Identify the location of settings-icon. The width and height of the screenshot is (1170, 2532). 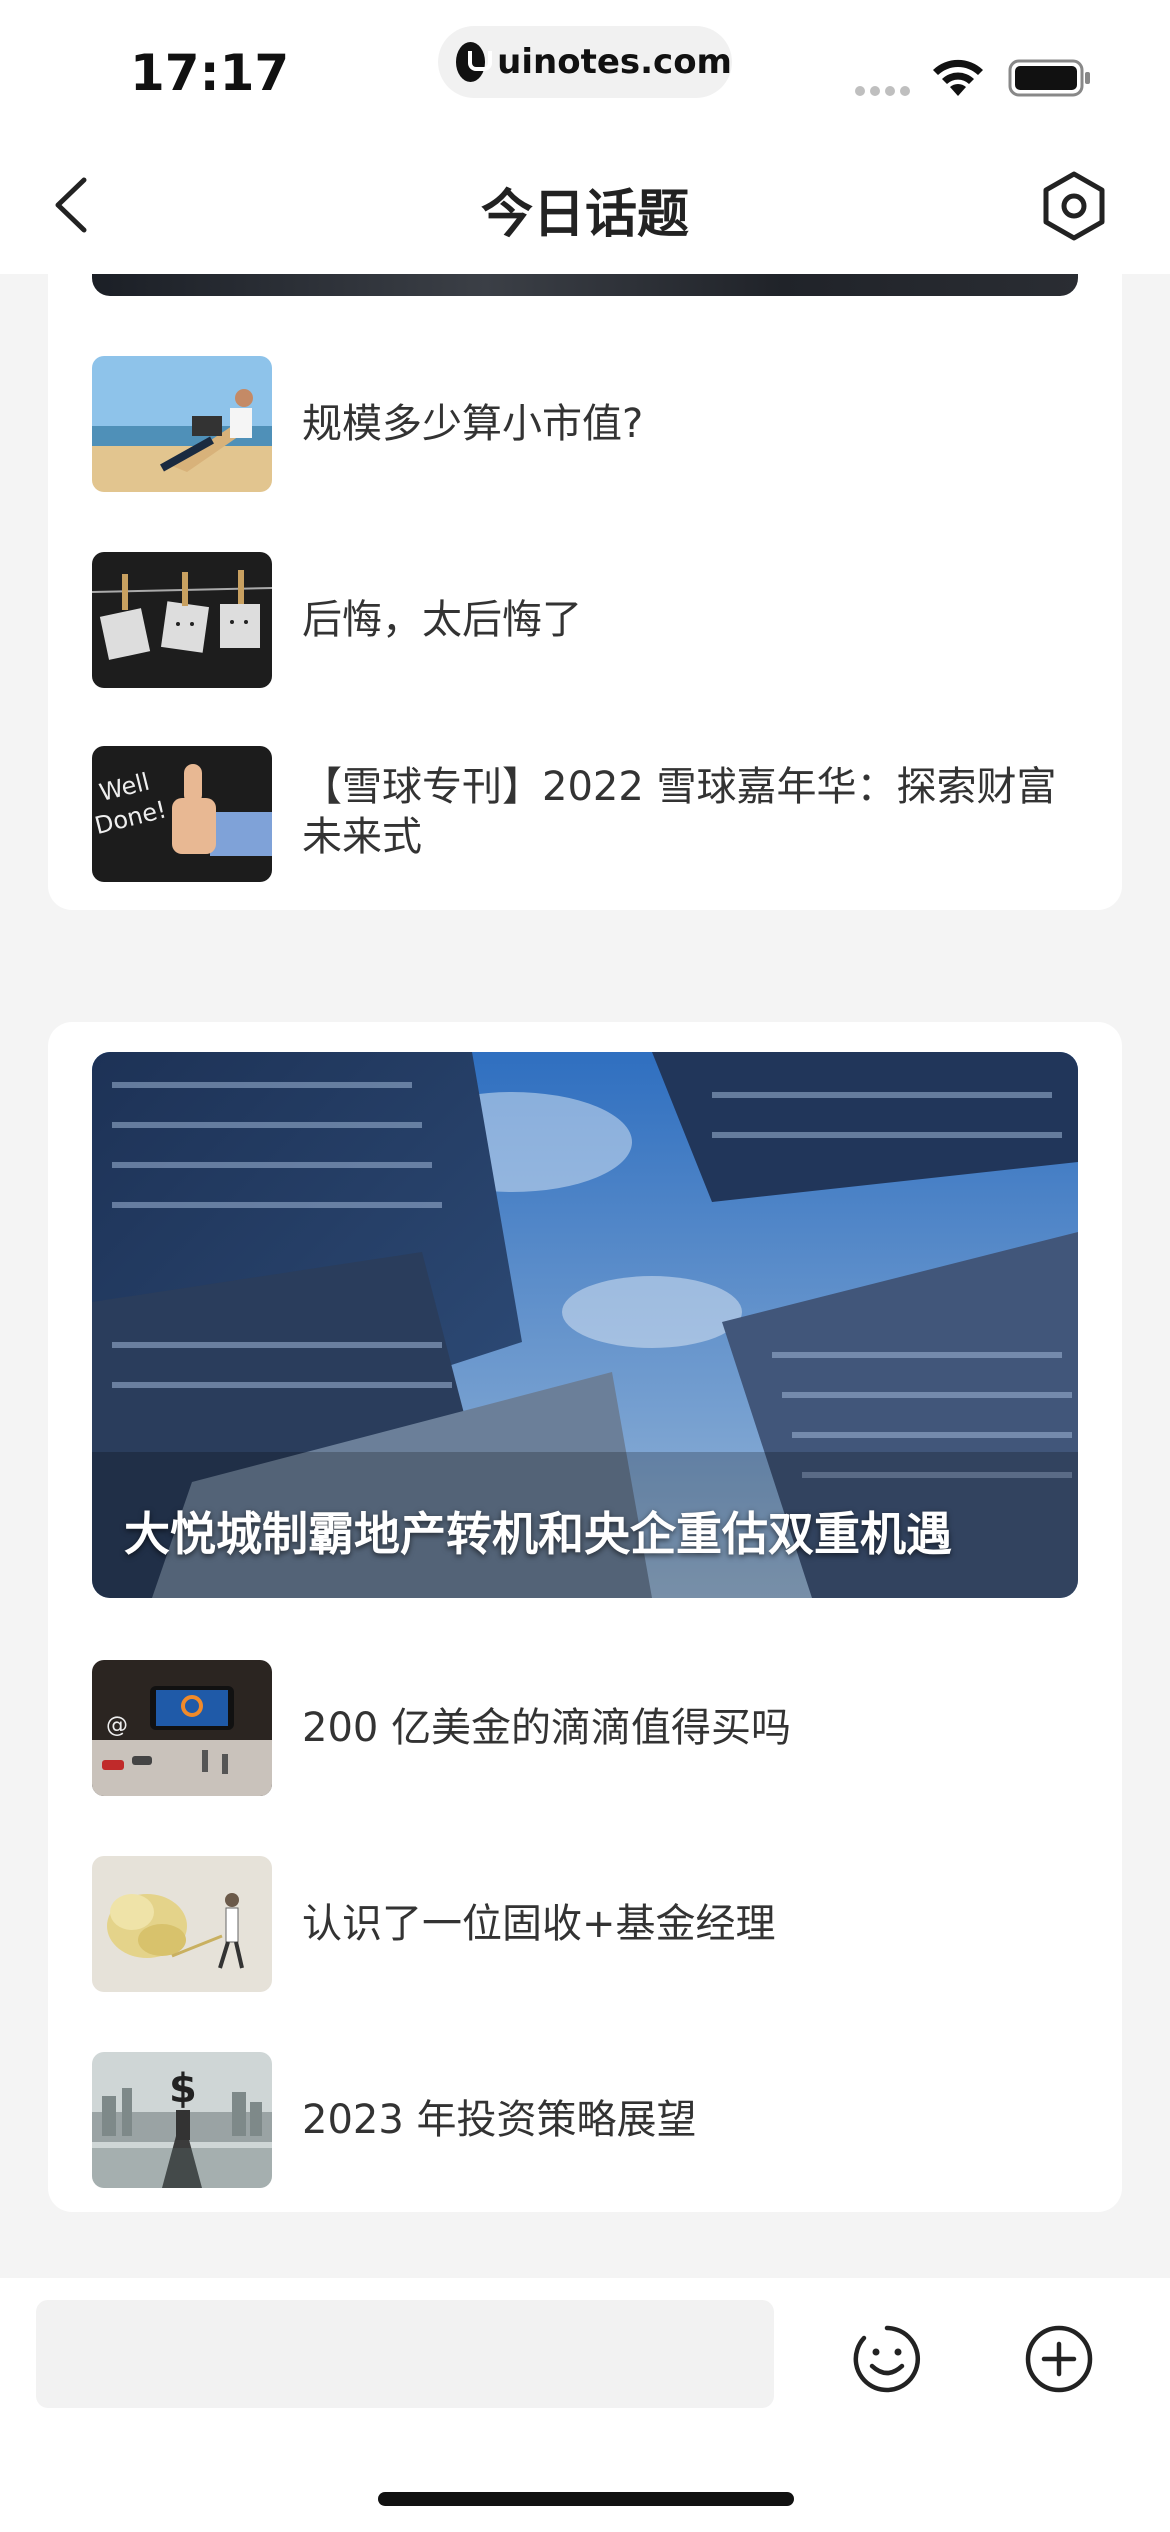
(1074, 206).